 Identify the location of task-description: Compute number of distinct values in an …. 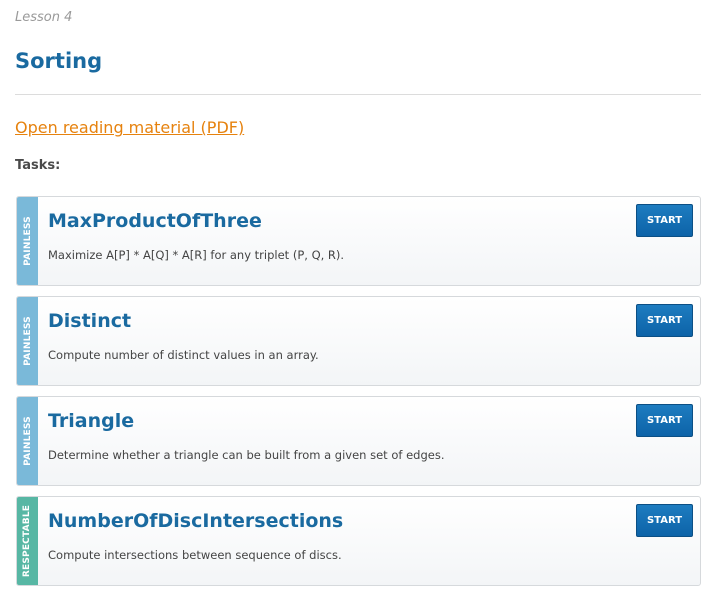
(183, 355).